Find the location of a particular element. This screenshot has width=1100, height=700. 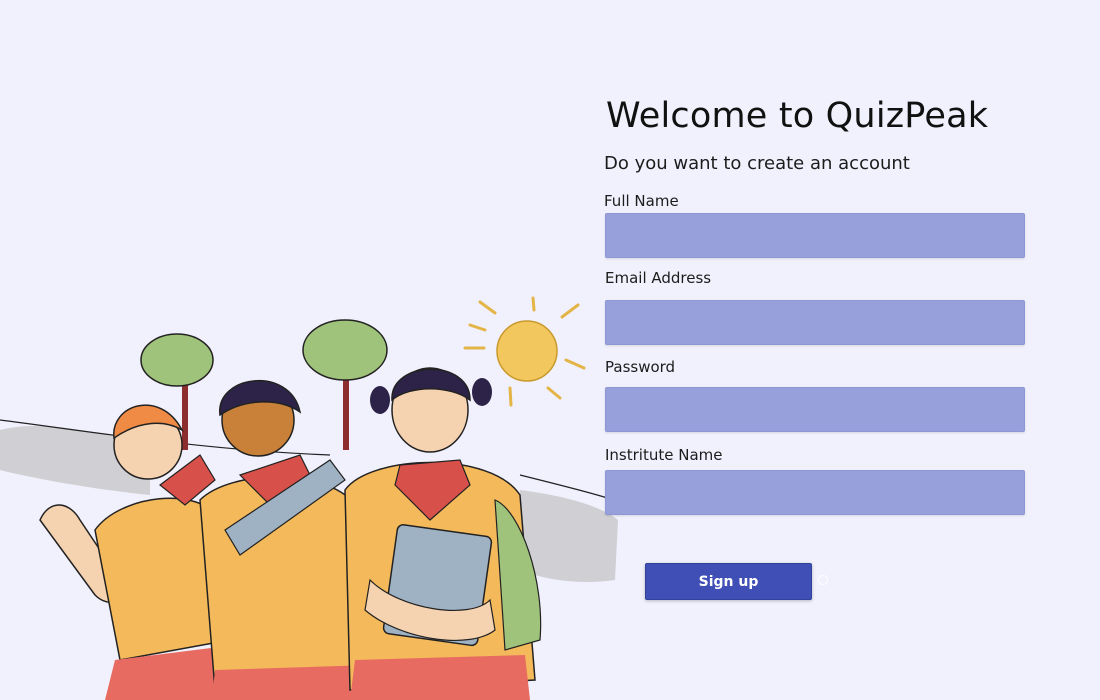

tree-right is located at coordinates (345, 384).